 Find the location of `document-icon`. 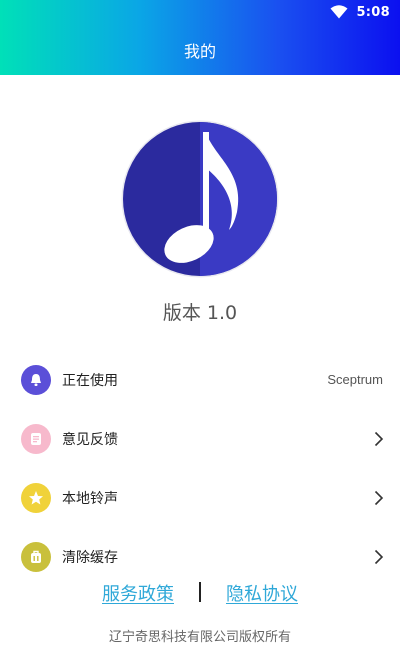

document-icon is located at coordinates (36, 438).